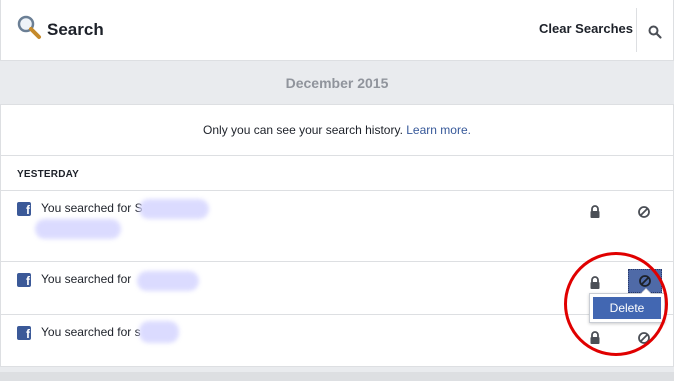 The width and height of the screenshot is (674, 381). Describe the element at coordinates (644, 212) in the screenshot. I see `hide-icon` at that location.